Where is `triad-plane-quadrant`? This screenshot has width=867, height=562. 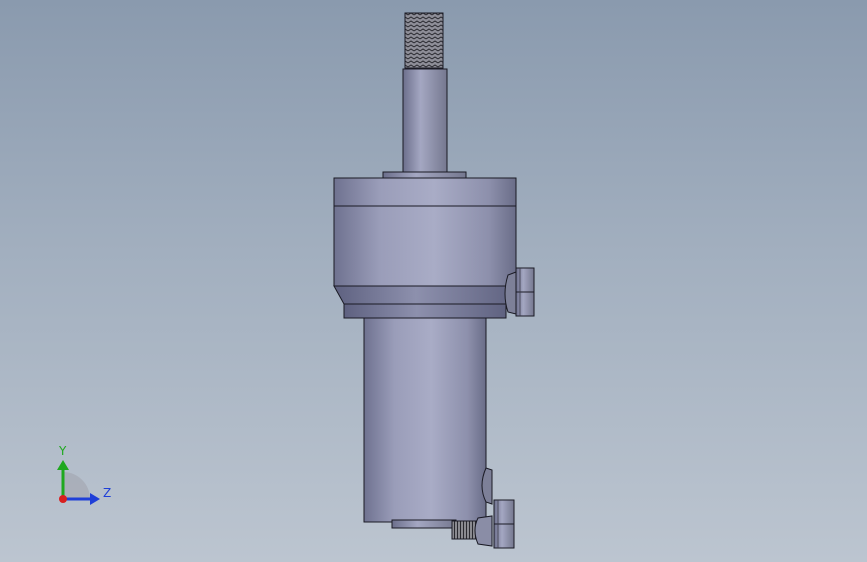
triad-plane-quadrant is located at coordinates (76, 485).